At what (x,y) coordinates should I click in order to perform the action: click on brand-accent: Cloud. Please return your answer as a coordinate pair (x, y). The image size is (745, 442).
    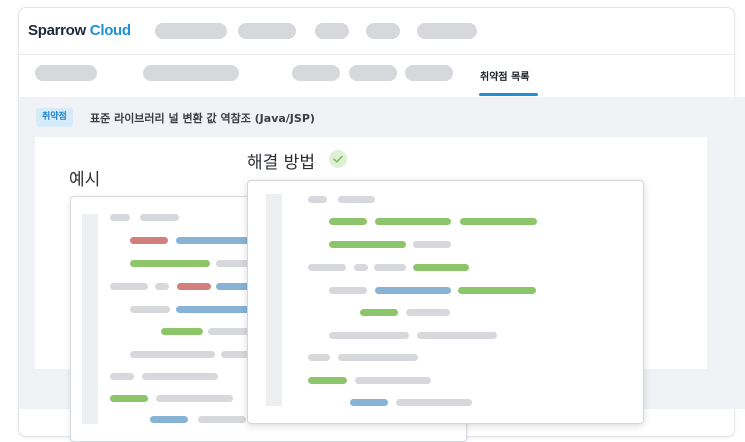
    Looking at the image, I should click on (110, 30).